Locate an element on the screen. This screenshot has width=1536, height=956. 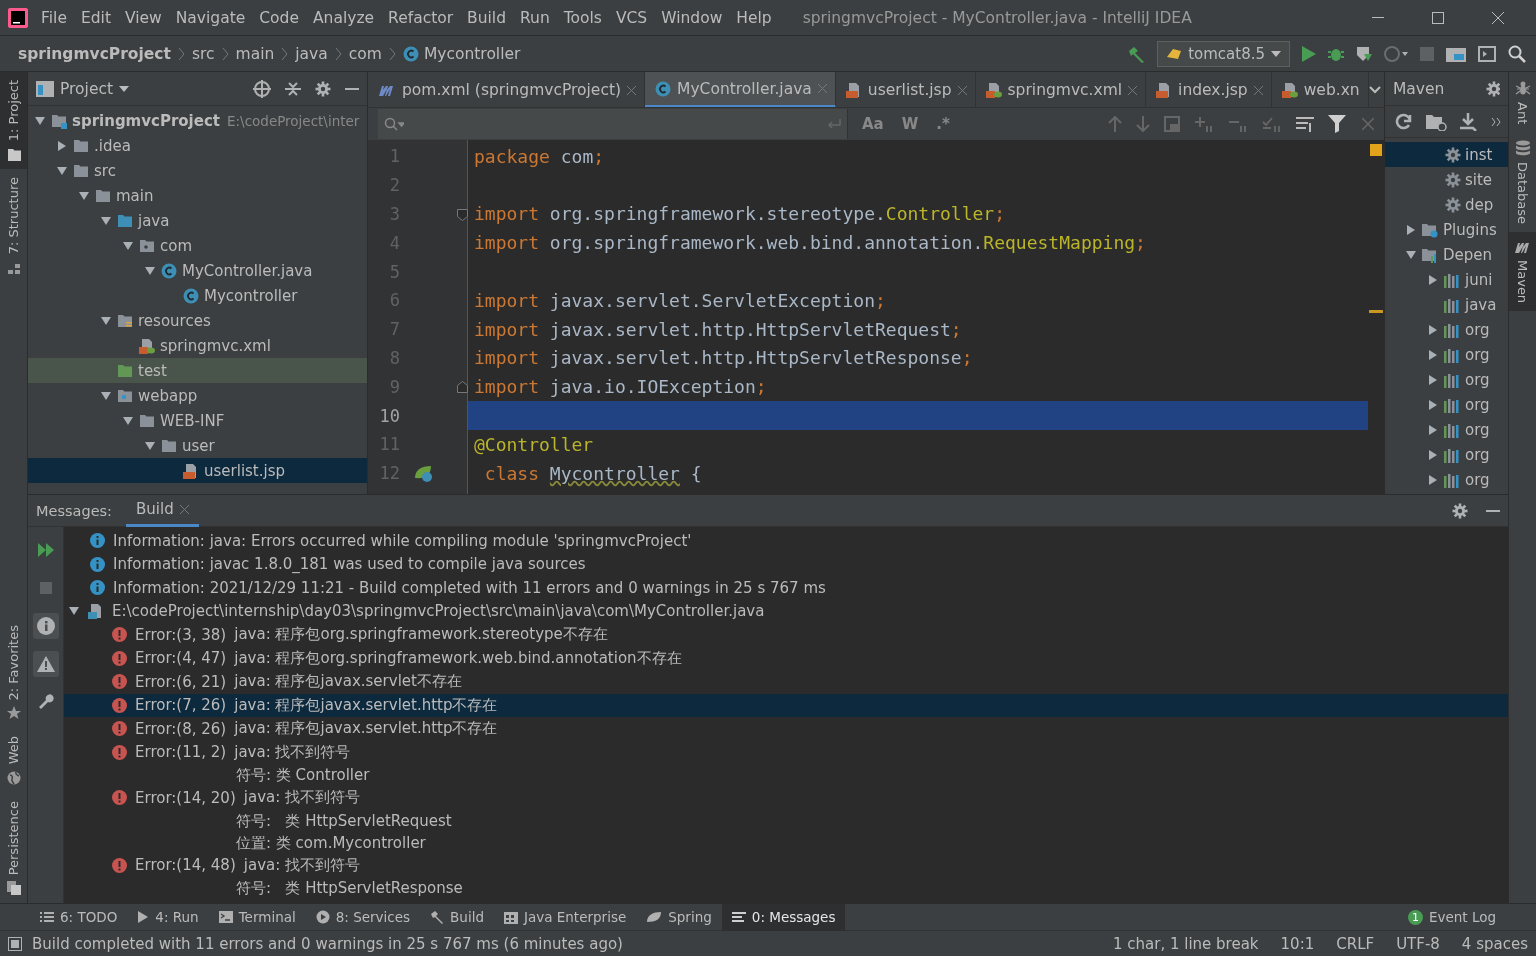
menu-item: Analyze is located at coordinates (344, 17).